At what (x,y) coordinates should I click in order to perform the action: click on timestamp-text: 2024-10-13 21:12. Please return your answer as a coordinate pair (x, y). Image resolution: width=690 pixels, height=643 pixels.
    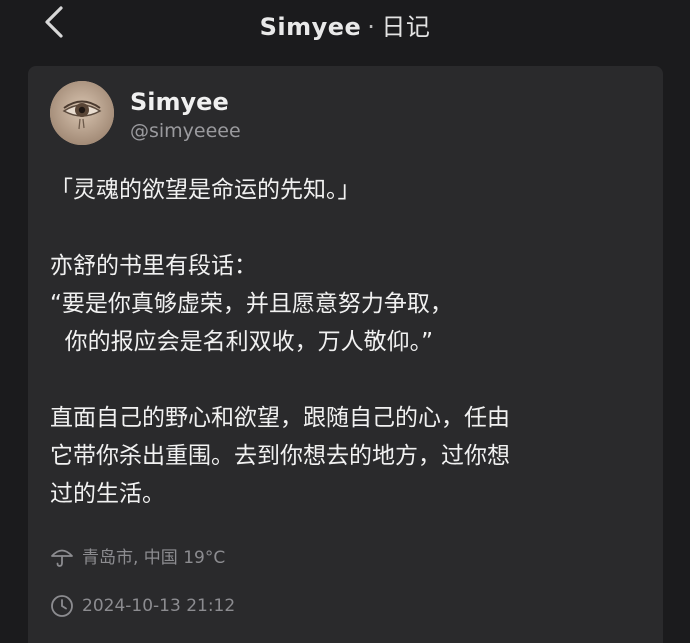
    Looking at the image, I should click on (159, 606).